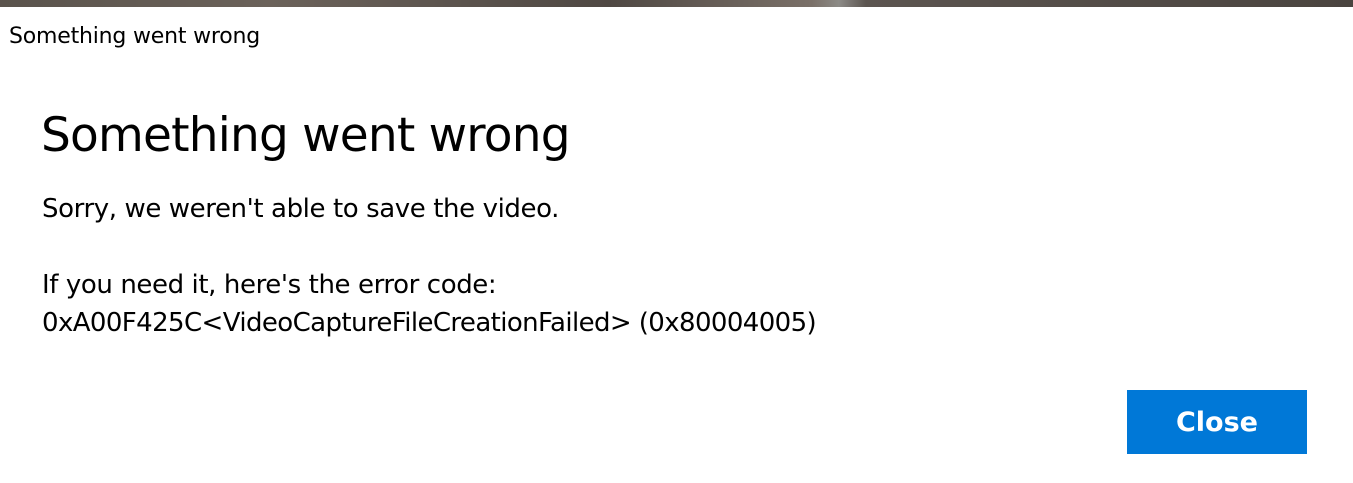  I want to click on dialog-heading: Something went wrong, so click(306, 135).